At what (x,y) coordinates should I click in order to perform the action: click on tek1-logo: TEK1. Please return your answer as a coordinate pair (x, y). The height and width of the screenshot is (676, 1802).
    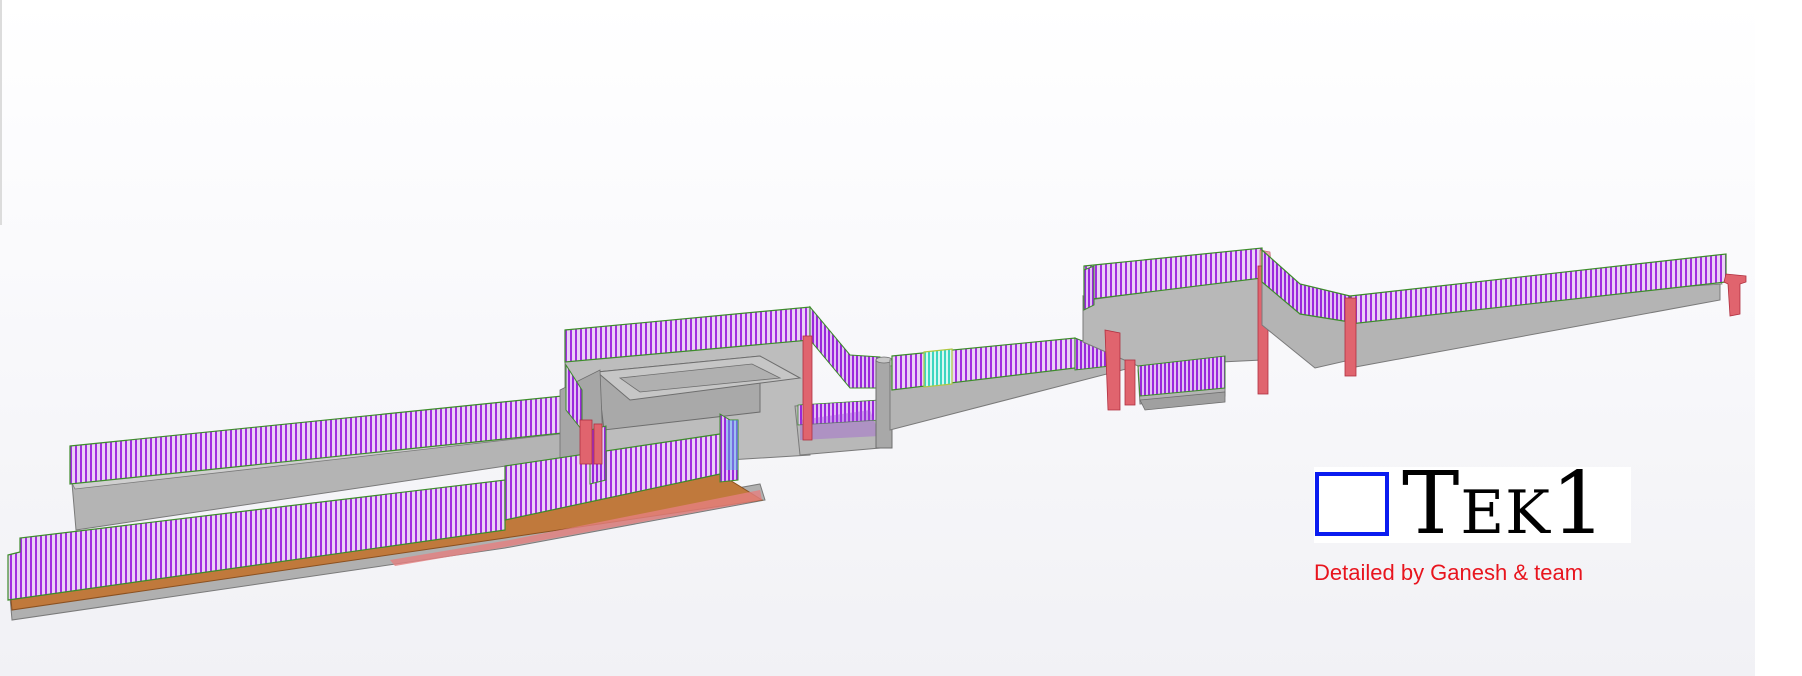
    Looking at the image, I should click on (1472, 504).